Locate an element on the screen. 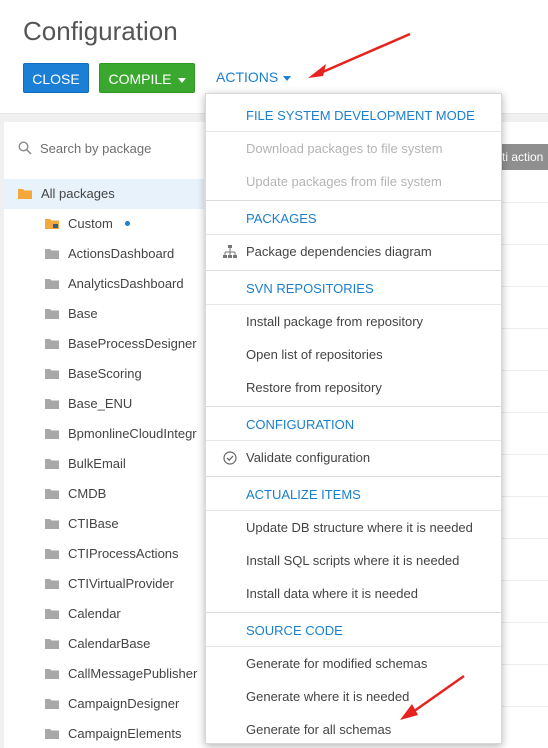  tree-item: CampaignDesigner is located at coordinates (104, 704).